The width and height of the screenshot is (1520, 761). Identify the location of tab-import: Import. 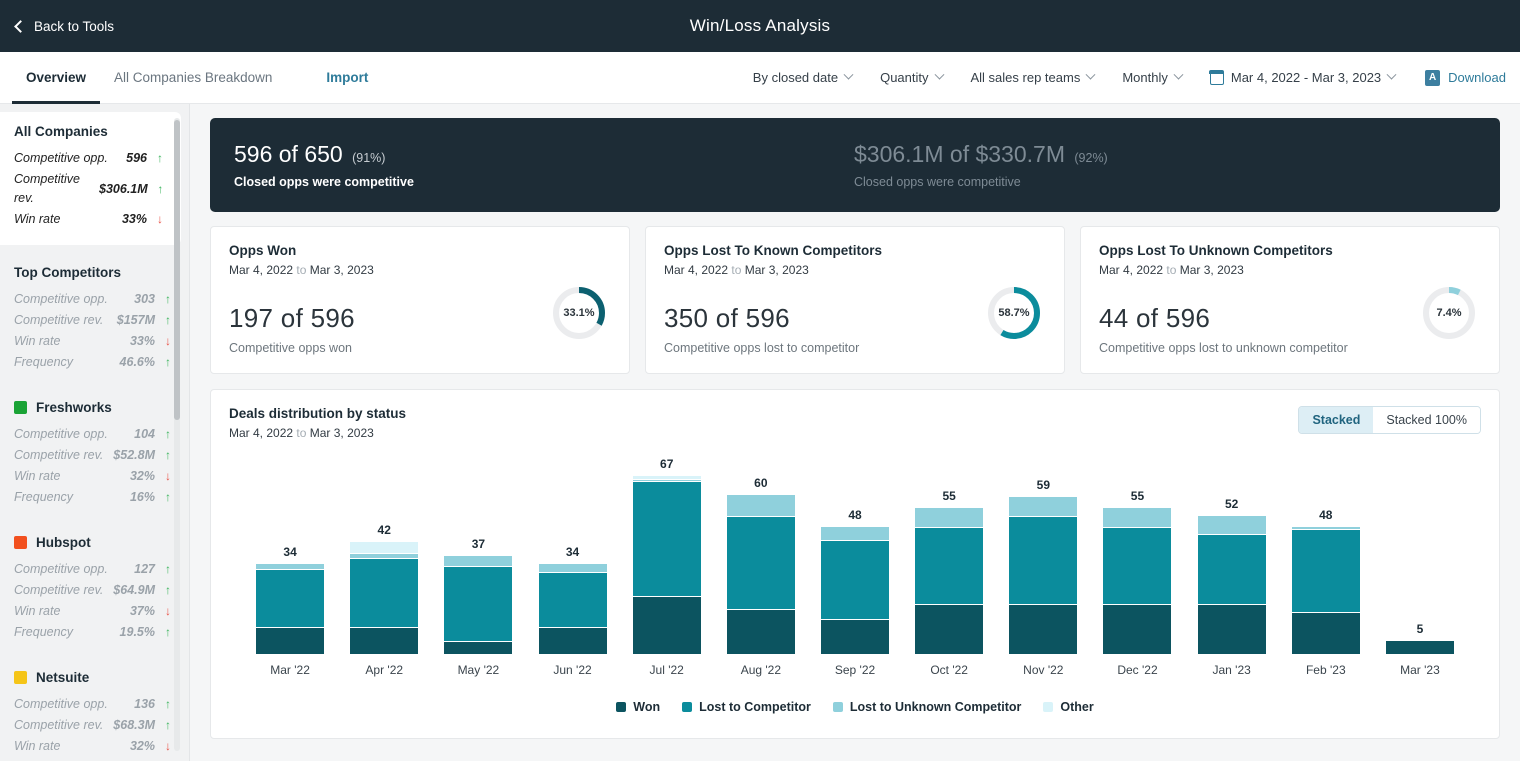
(347, 78).